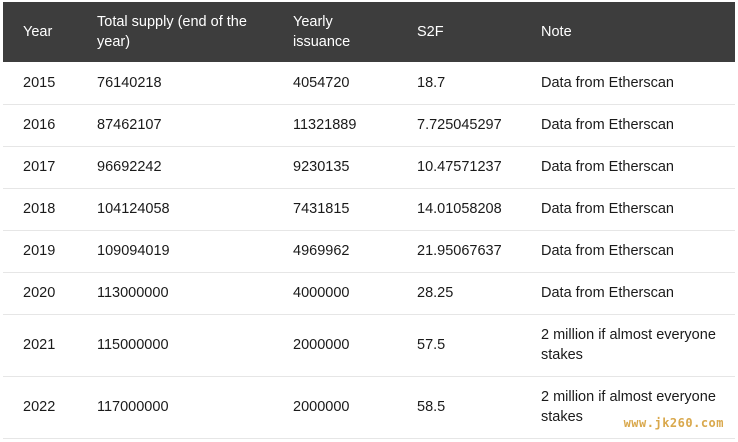 The height and width of the screenshot is (442, 738). I want to click on cell-total-supply: 113000000, so click(133, 293).